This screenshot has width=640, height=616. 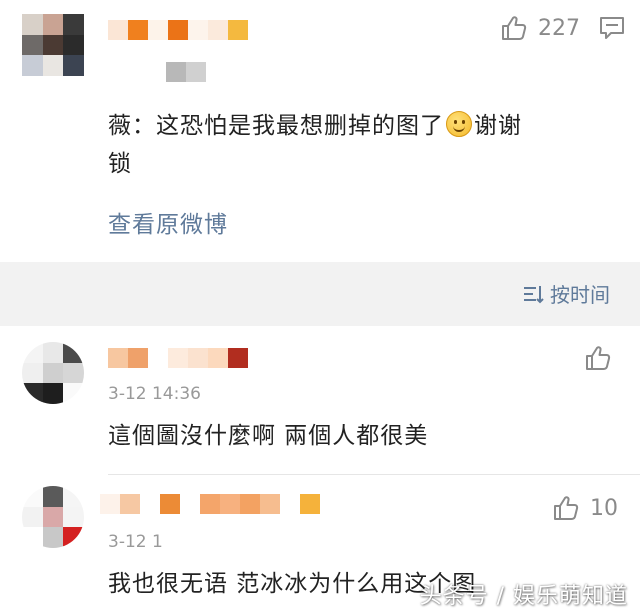 What do you see at coordinates (276, 126) in the screenshot?
I see `comment-text-line1: 薇：这恐怕是我最想删掉的图了` at bounding box center [276, 126].